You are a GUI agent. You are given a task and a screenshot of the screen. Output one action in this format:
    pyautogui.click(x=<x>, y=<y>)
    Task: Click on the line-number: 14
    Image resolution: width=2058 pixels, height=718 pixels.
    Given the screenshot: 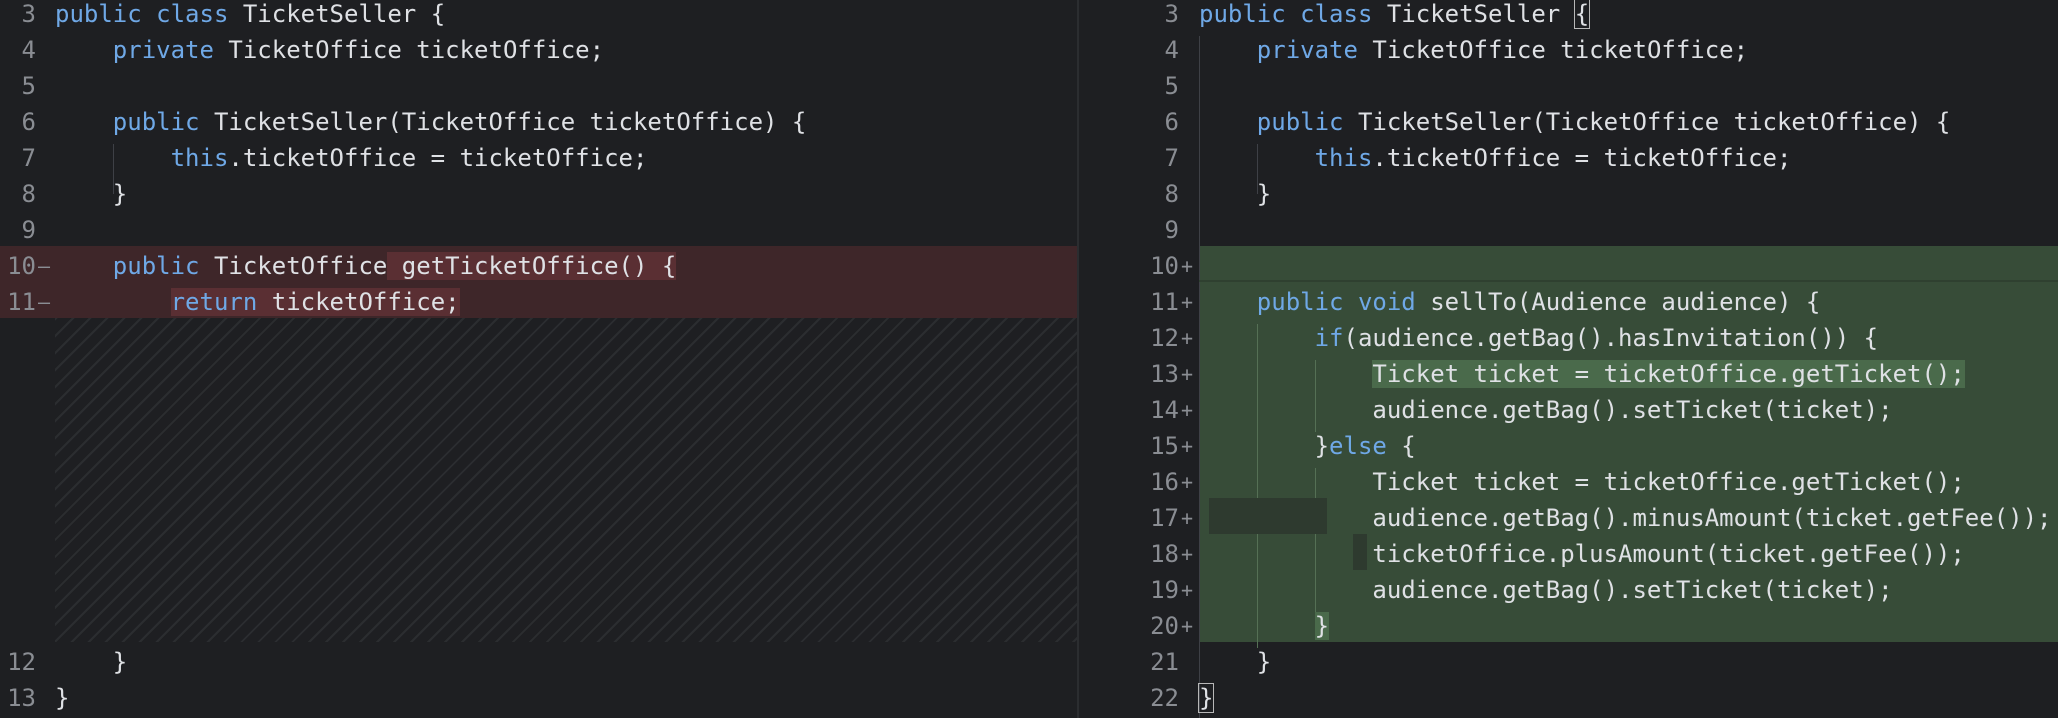 What is the action you would take?
    pyautogui.click(x=1164, y=410)
    